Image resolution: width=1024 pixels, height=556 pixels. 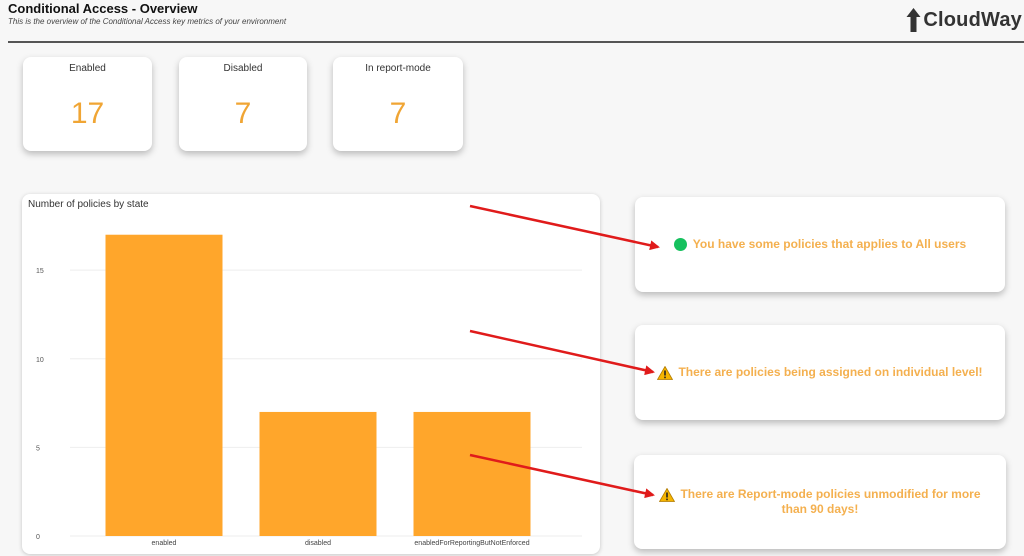 I want to click on kpi-label: Disabled, so click(x=243, y=68).